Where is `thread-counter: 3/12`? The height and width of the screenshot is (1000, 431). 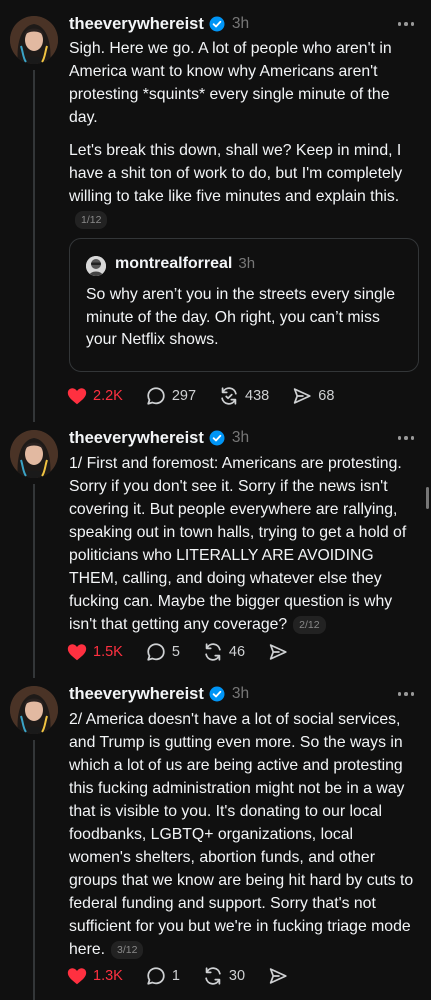 thread-counter: 3/12 is located at coordinates (127, 950).